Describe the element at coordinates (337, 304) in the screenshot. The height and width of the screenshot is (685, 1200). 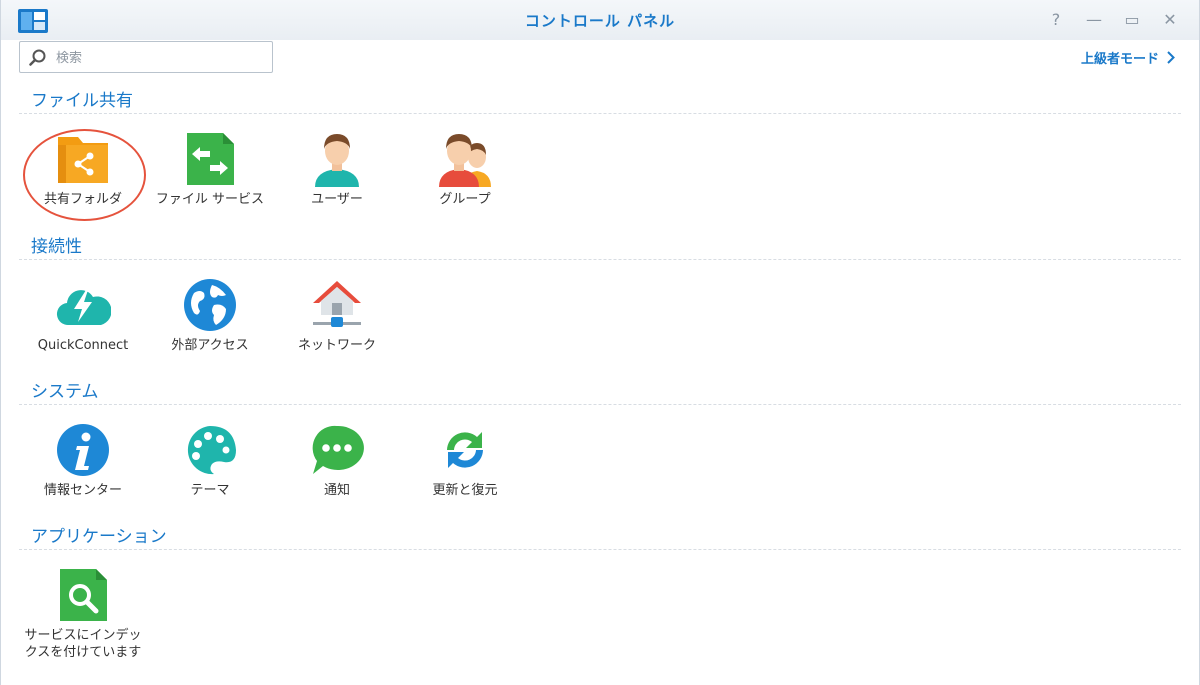
I see `network-icon` at that location.